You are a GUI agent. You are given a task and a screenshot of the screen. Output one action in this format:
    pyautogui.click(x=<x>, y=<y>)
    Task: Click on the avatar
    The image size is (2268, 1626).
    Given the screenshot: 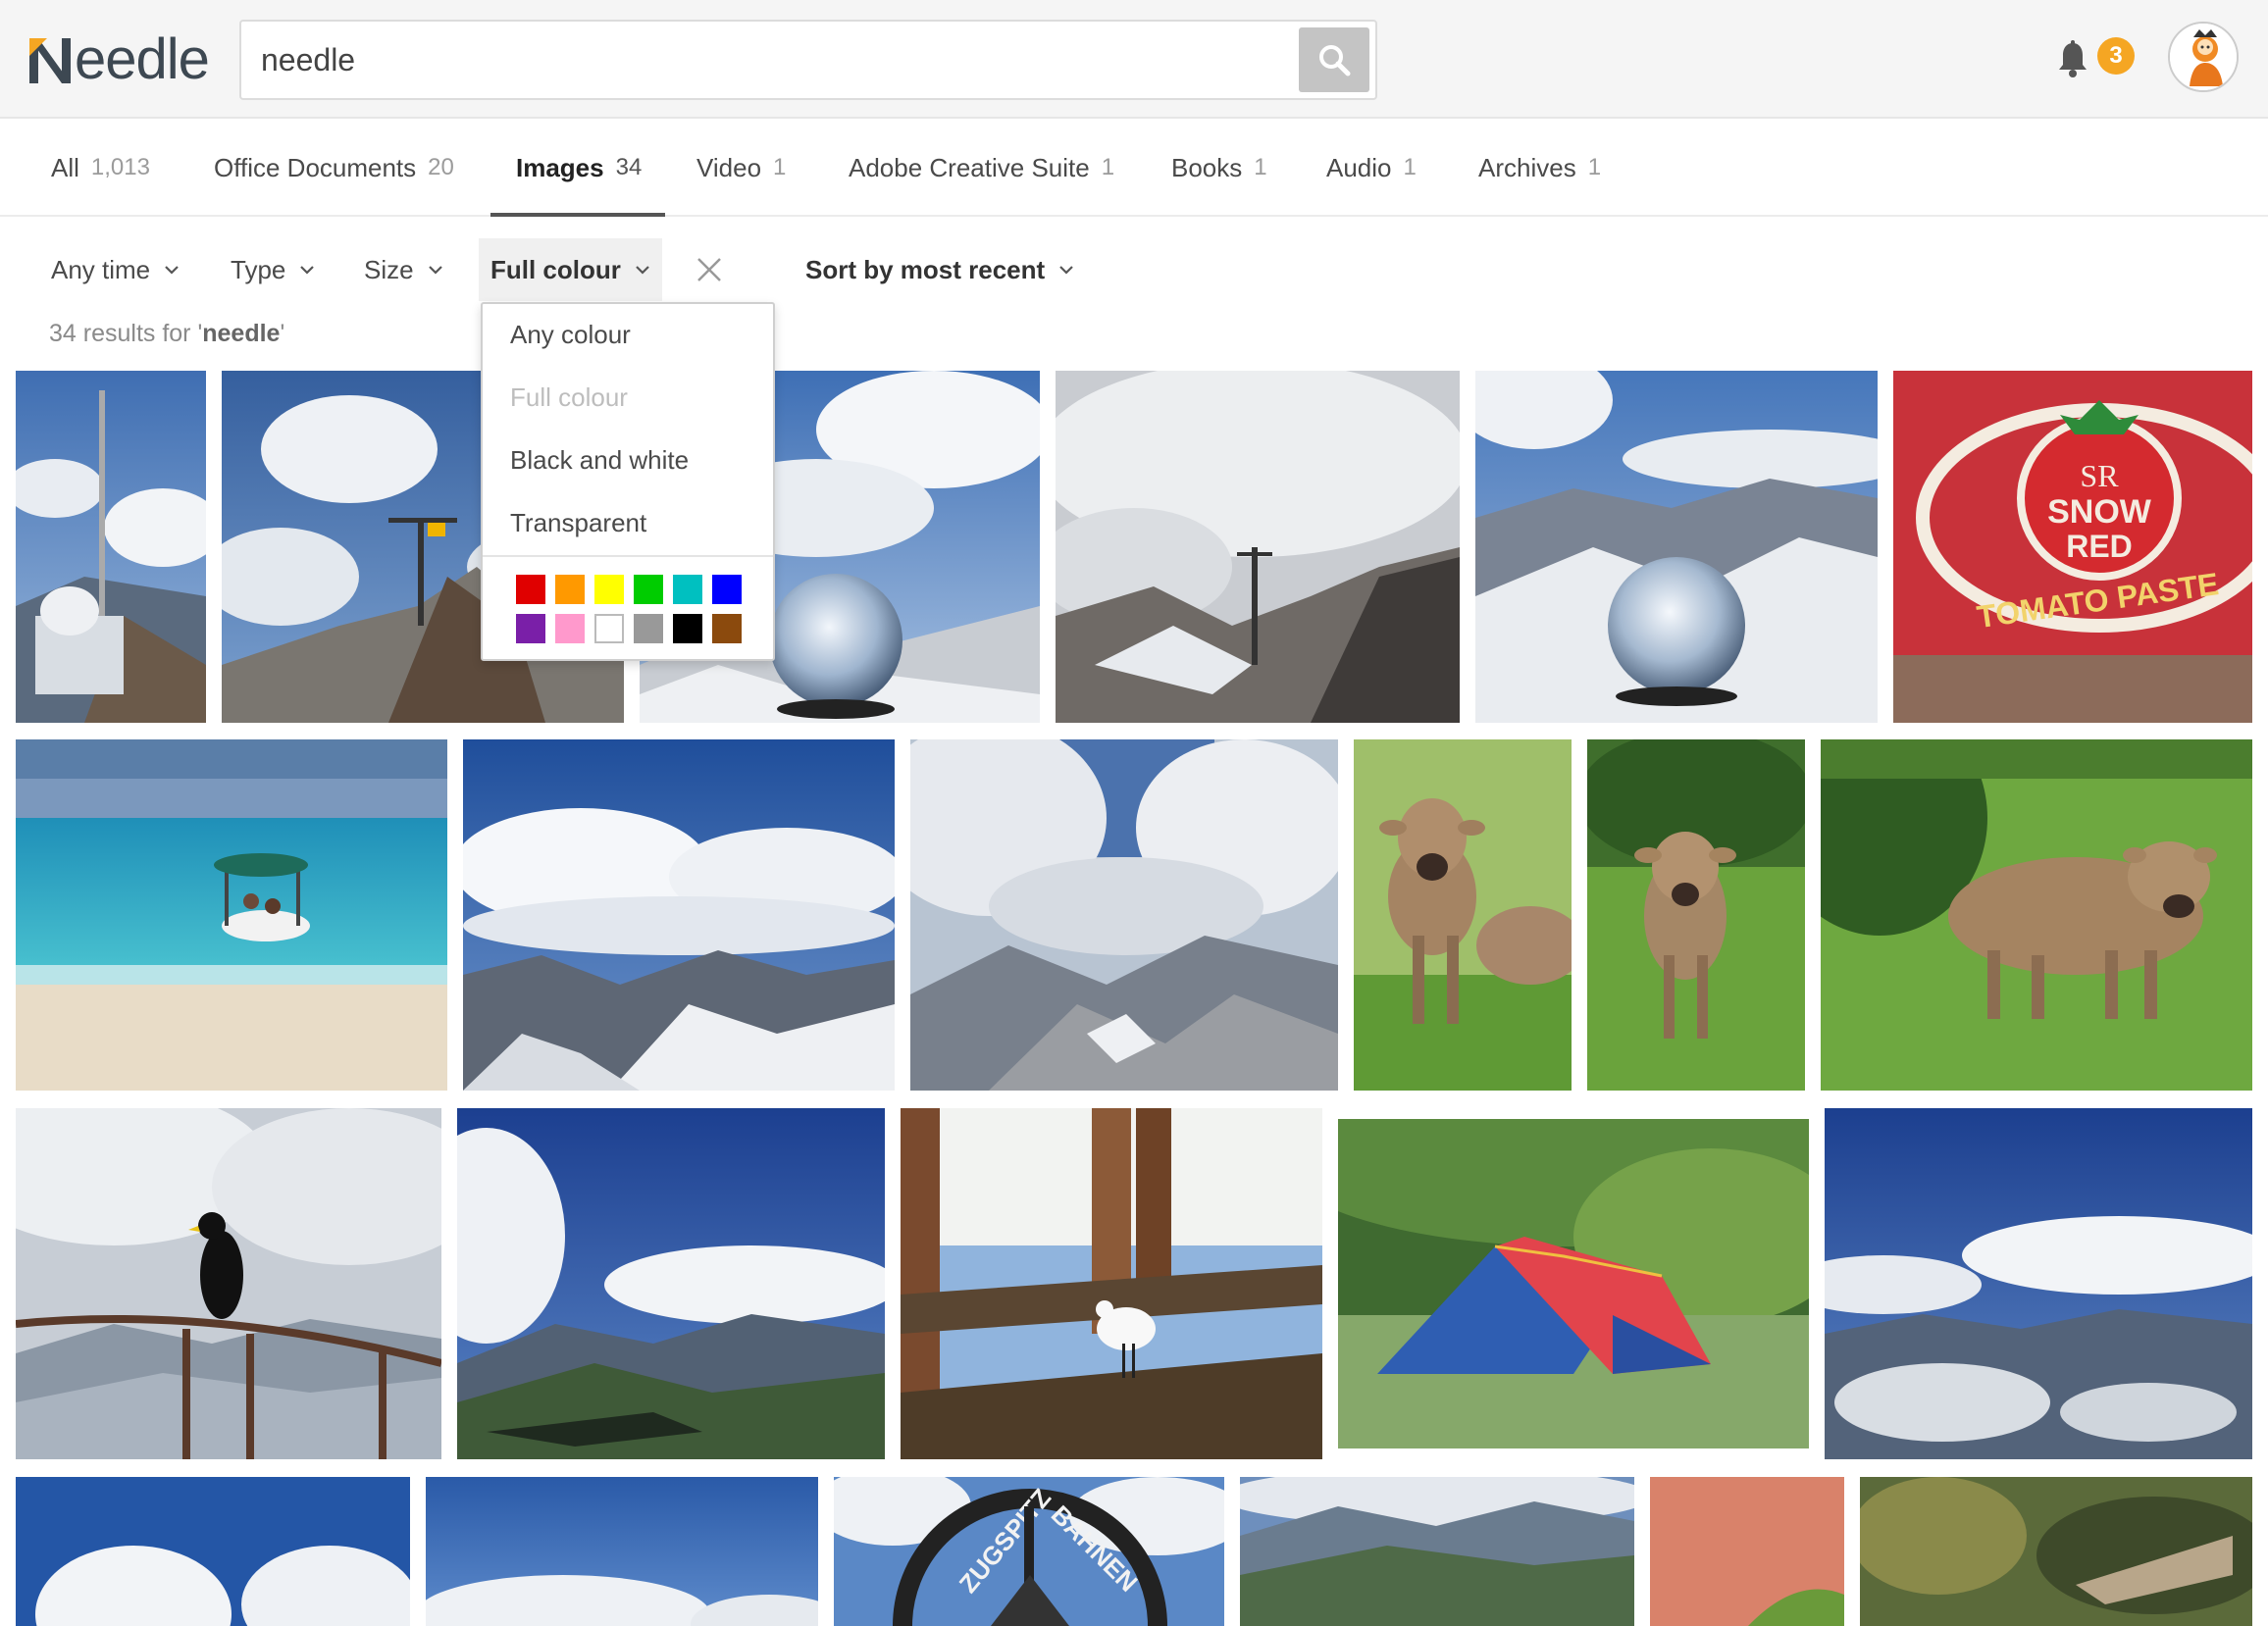 What is the action you would take?
    pyautogui.click(x=2203, y=57)
    